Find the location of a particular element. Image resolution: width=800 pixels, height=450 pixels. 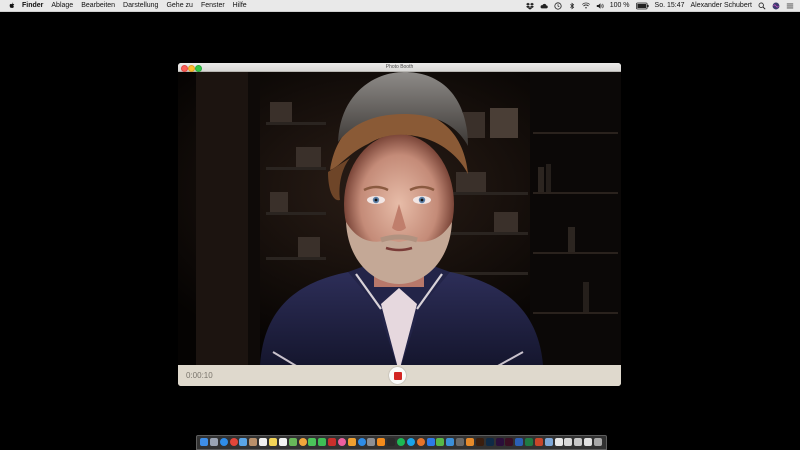

photo-booth-toolbar: 0:00:10 is located at coordinates (399, 375).